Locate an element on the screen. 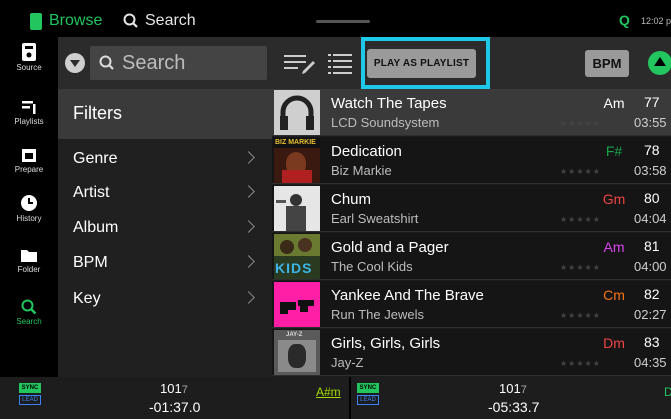 The height and width of the screenshot is (419, 671). folder-icon is located at coordinates (29, 256).